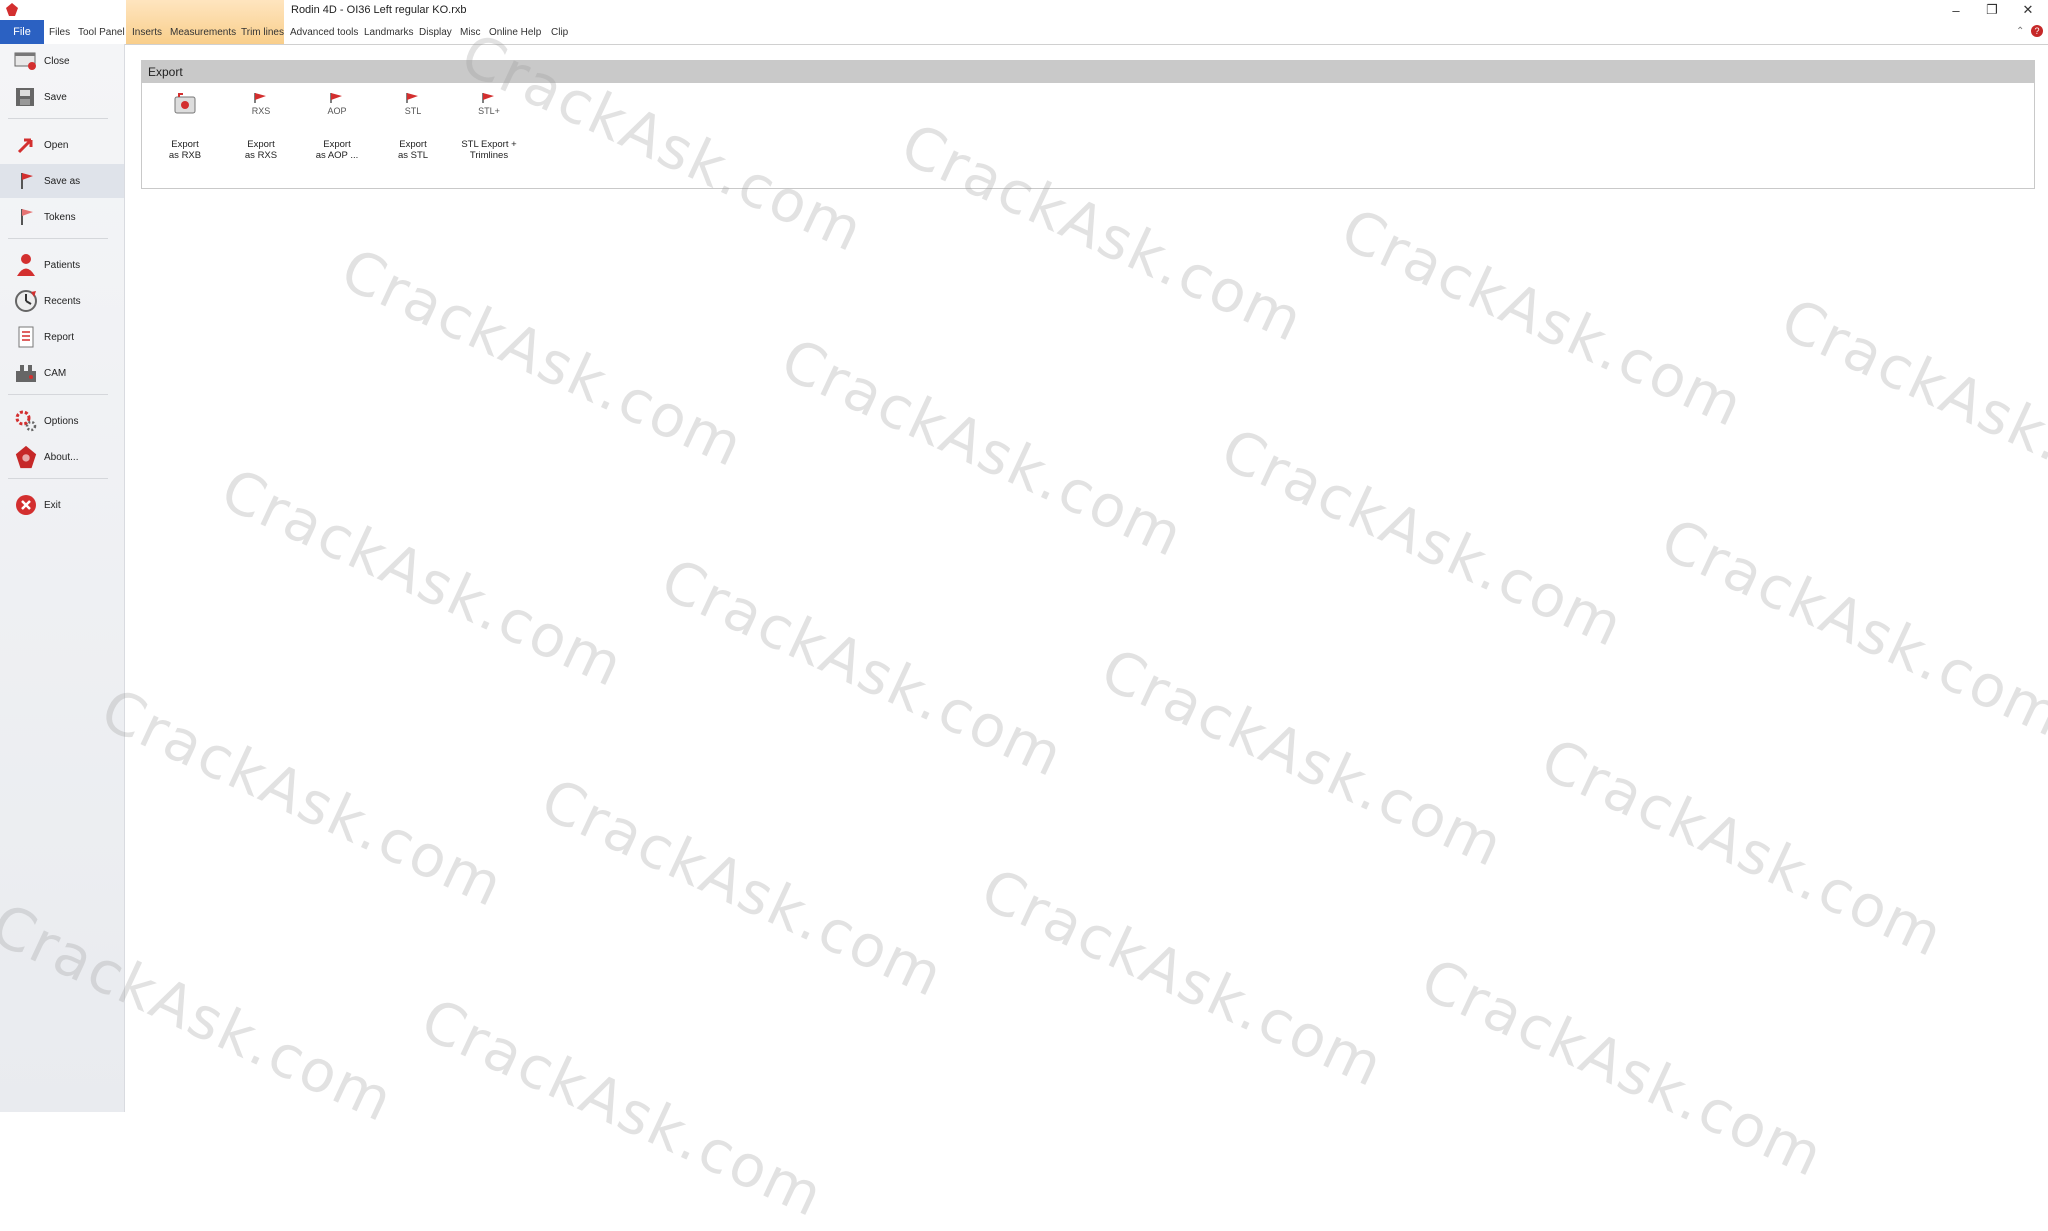 This screenshot has width=2048, height=1231. I want to click on tab-measurements: Measurements, so click(203, 32).